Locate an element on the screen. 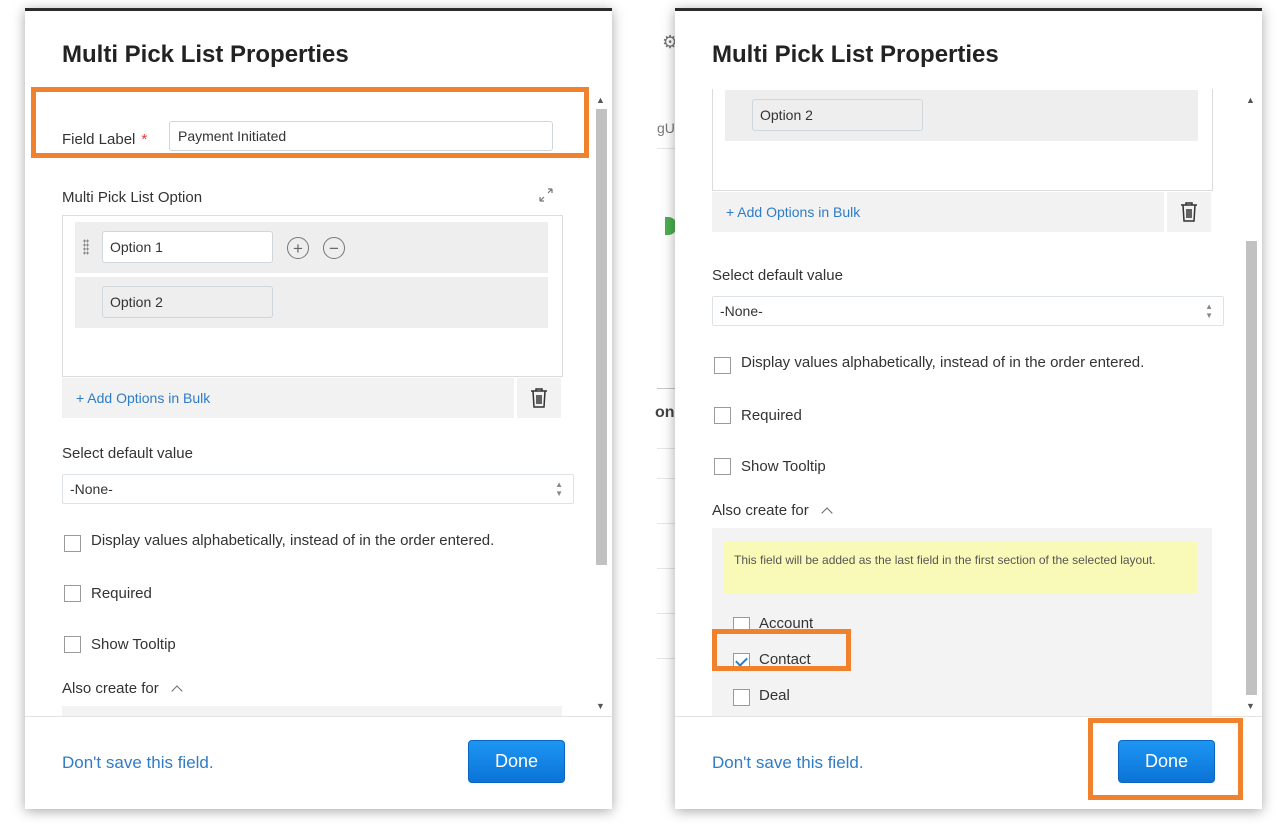 The height and width of the screenshot is (824, 1277). drag-handle-icon is located at coordinates (86, 247).